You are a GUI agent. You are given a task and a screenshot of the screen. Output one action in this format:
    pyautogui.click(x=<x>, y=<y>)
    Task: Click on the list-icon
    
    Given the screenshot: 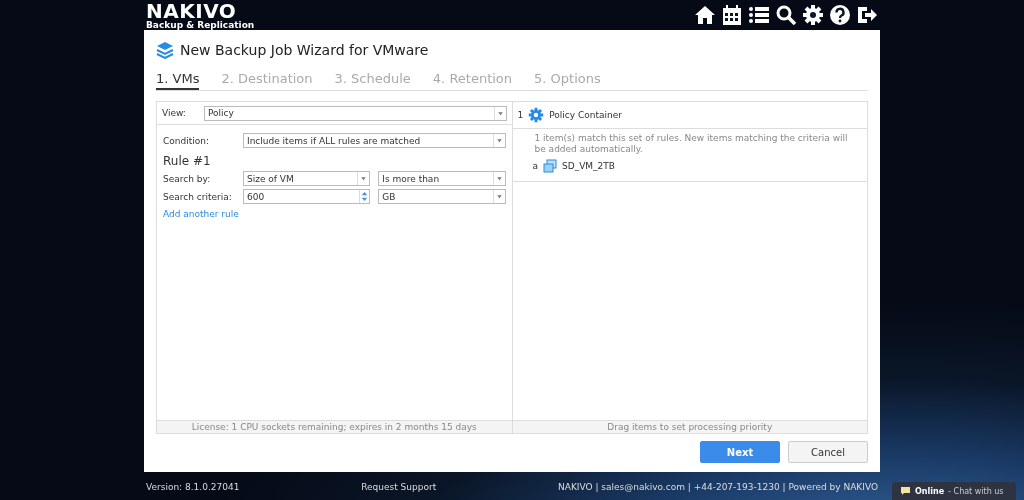 What is the action you would take?
    pyautogui.click(x=759, y=15)
    